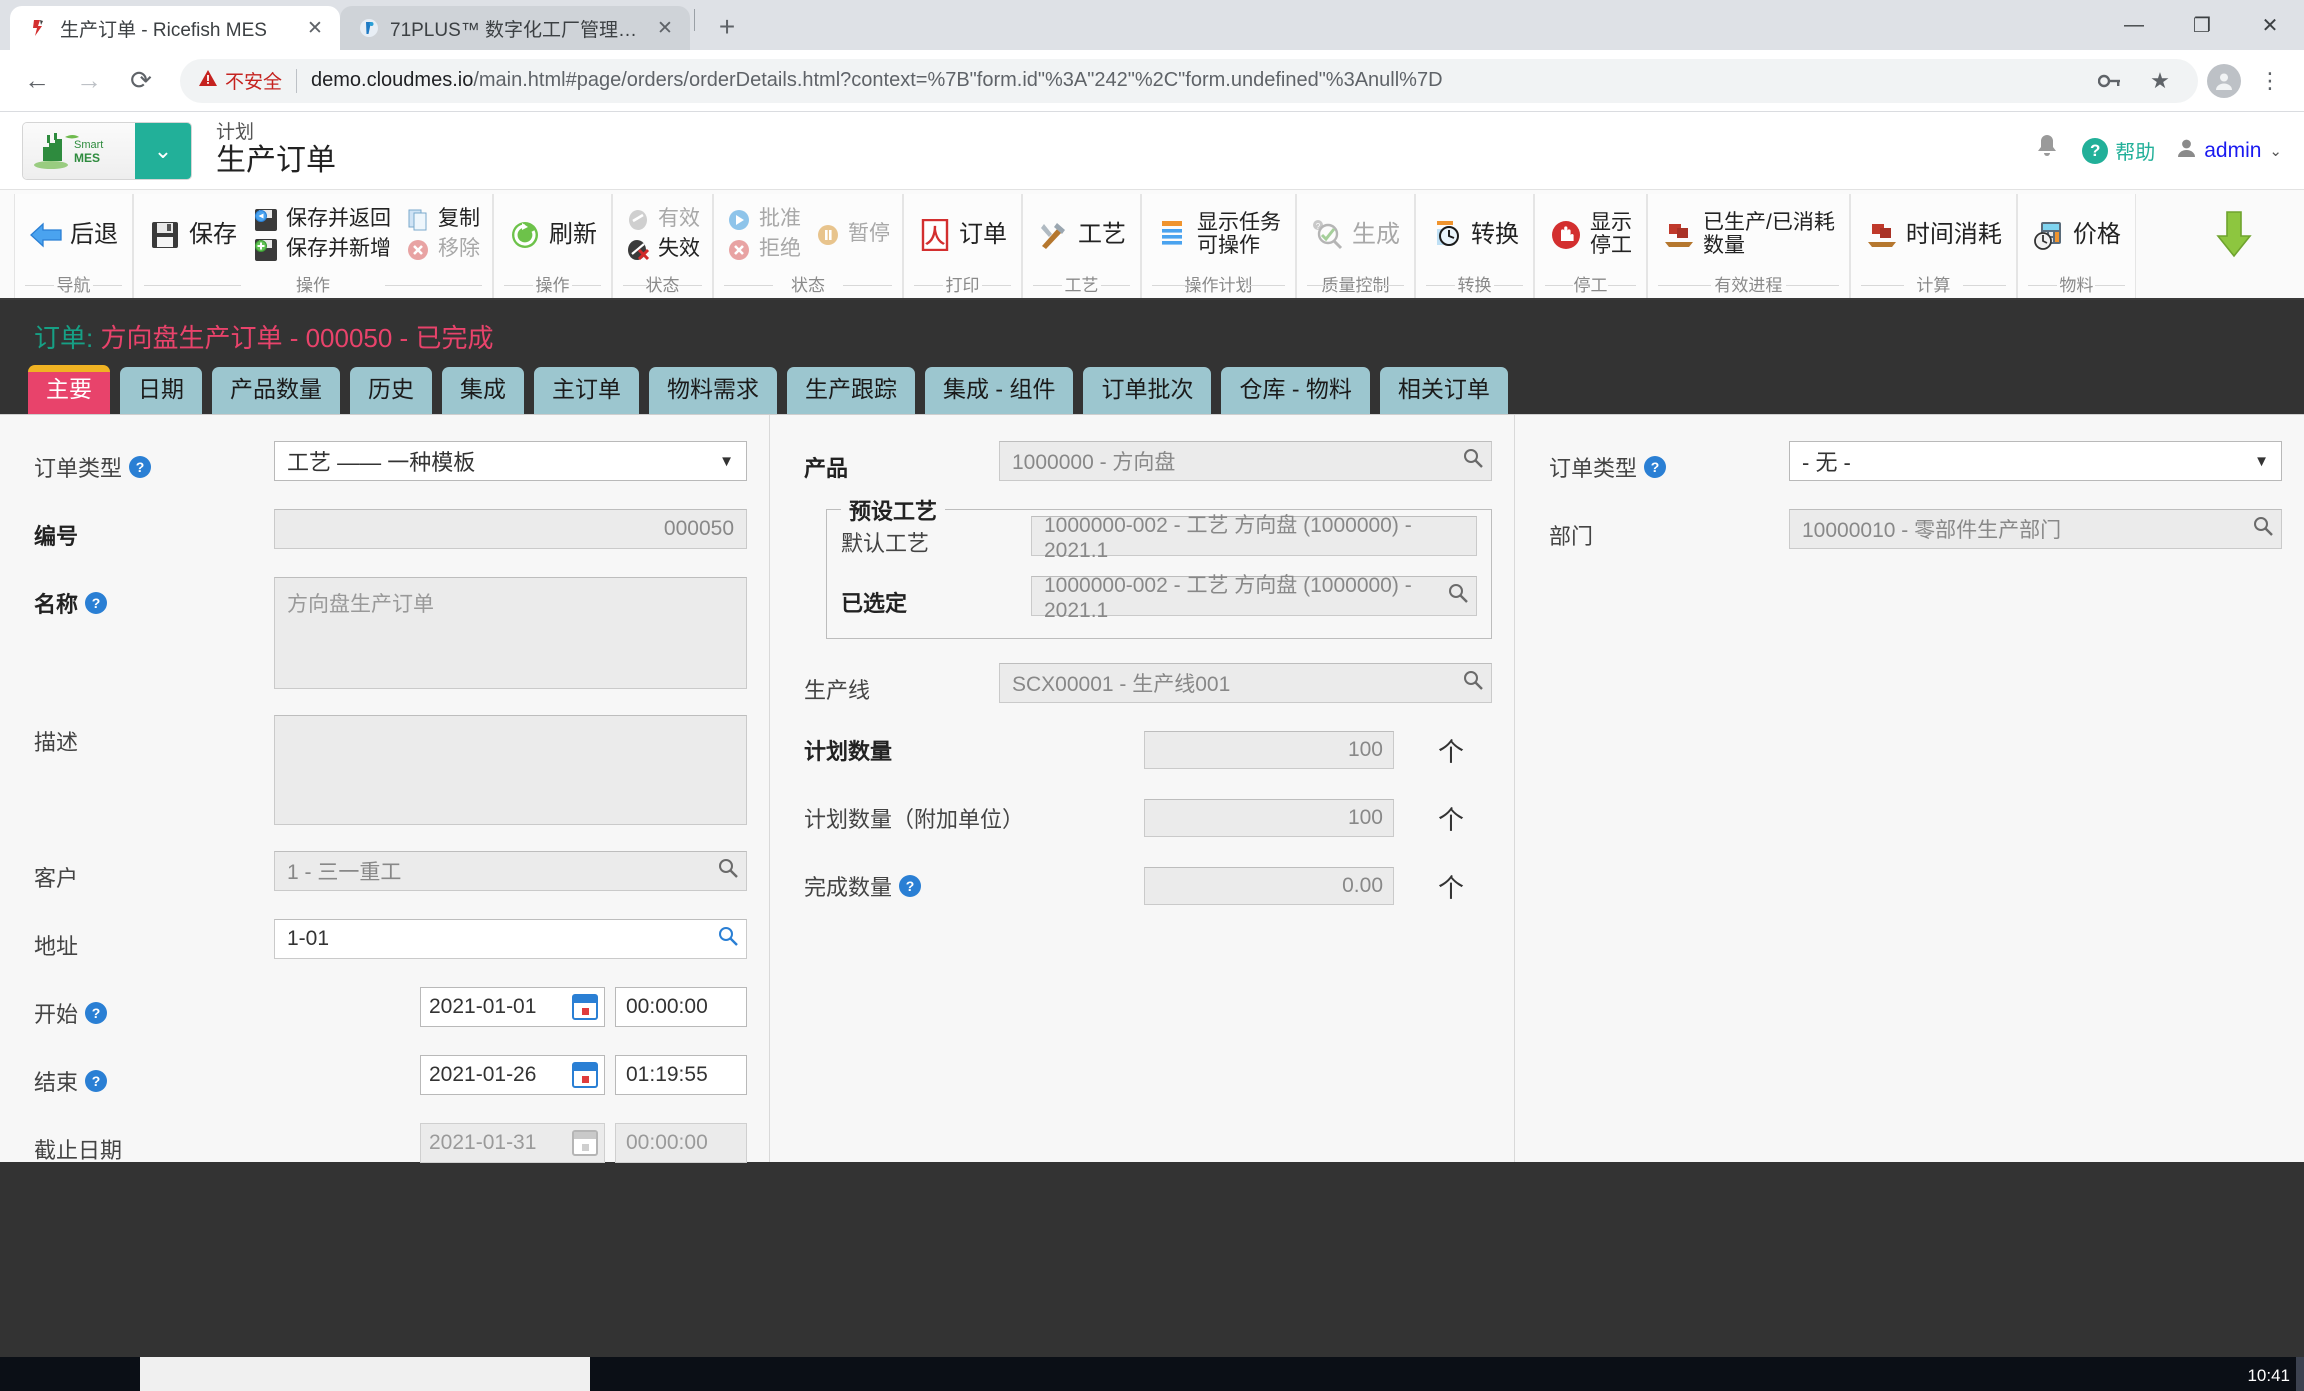 The height and width of the screenshot is (1391, 2304). I want to click on taskbar-clock: 10:41, so click(2268, 1374).